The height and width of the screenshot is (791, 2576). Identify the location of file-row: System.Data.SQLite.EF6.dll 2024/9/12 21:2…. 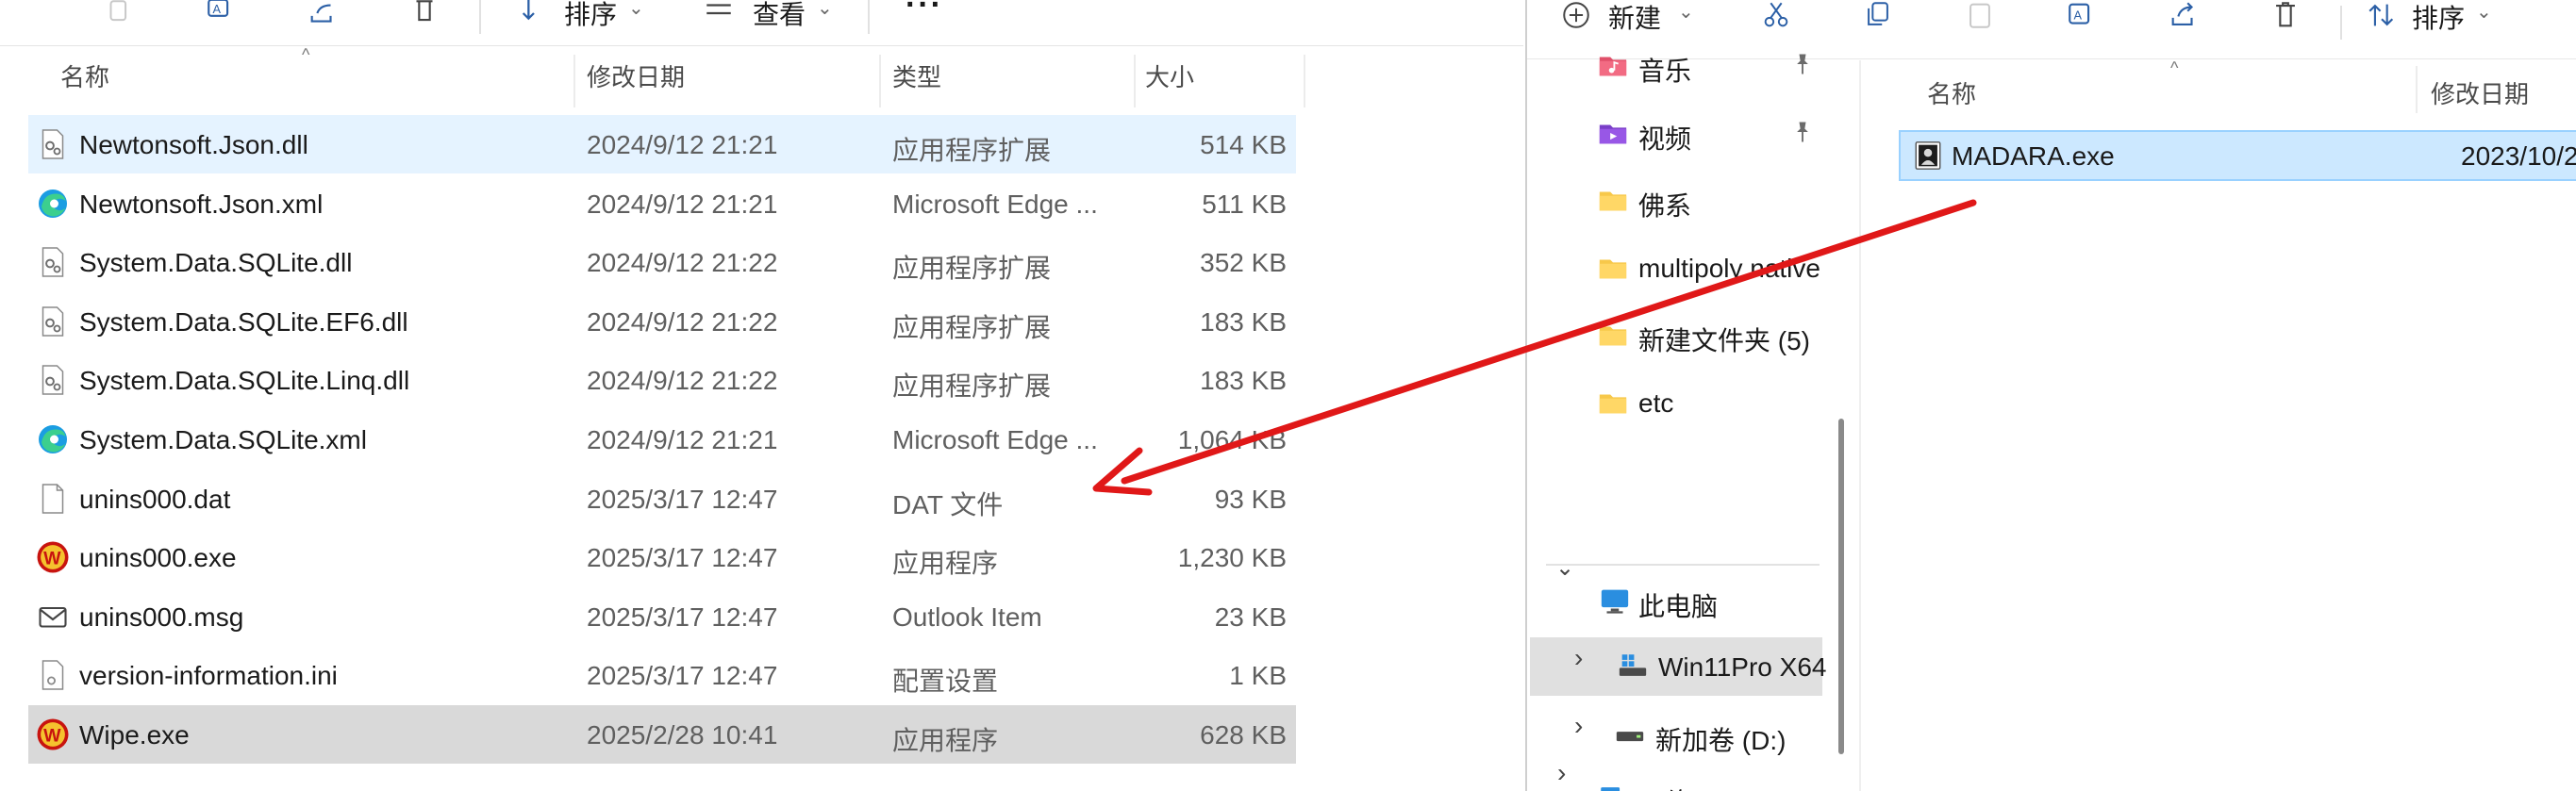
(662, 321).